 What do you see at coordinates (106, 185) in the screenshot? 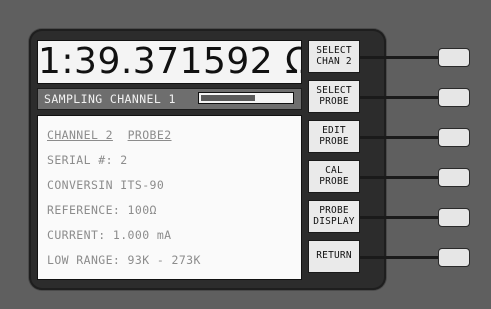
I see `conversion-line: CONVERSIN ITS-90` at bounding box center [106, 185].